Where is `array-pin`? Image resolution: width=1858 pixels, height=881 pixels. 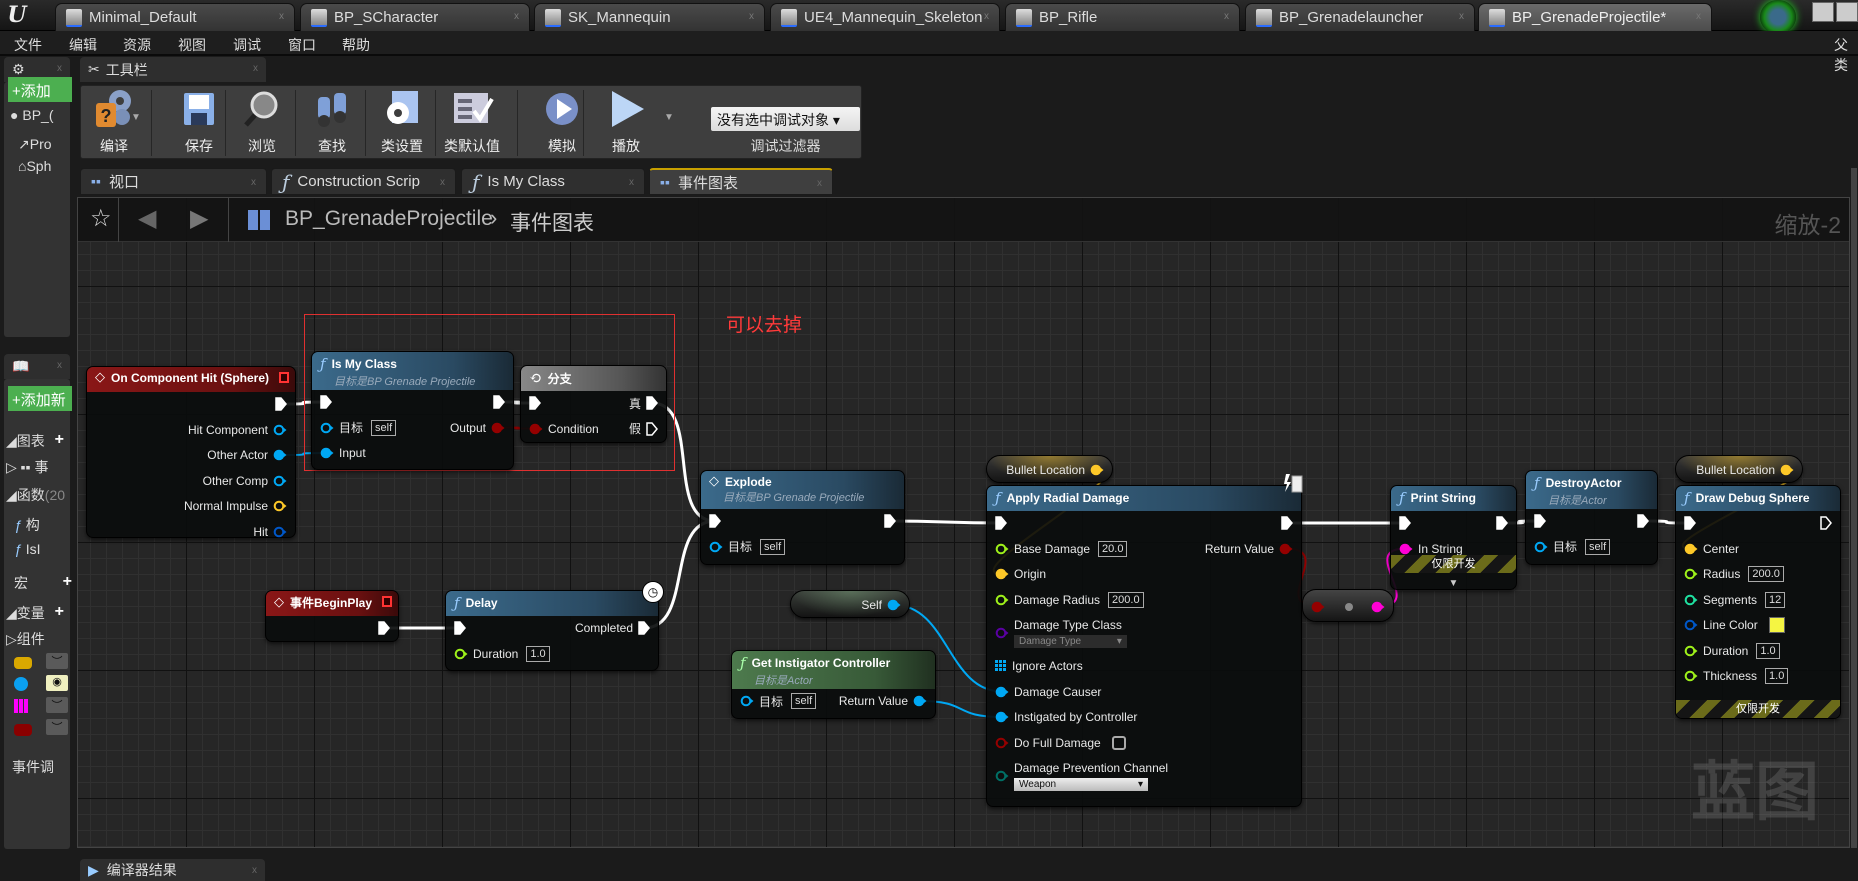 array-pin is located at coordinates (1001, 666).